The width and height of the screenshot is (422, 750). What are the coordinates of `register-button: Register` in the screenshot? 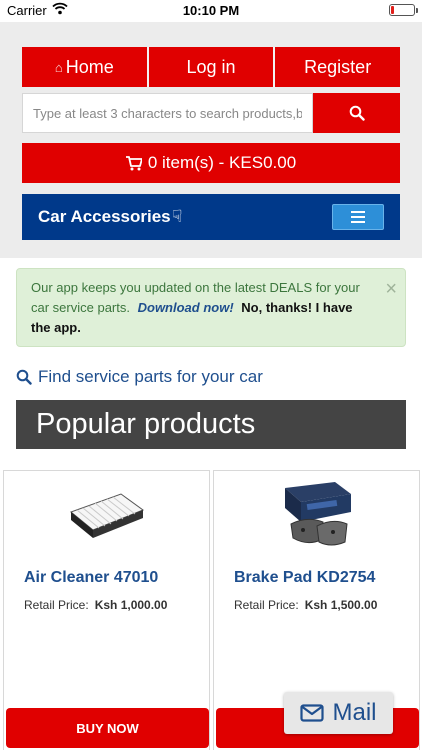 It's located at (338, 67).